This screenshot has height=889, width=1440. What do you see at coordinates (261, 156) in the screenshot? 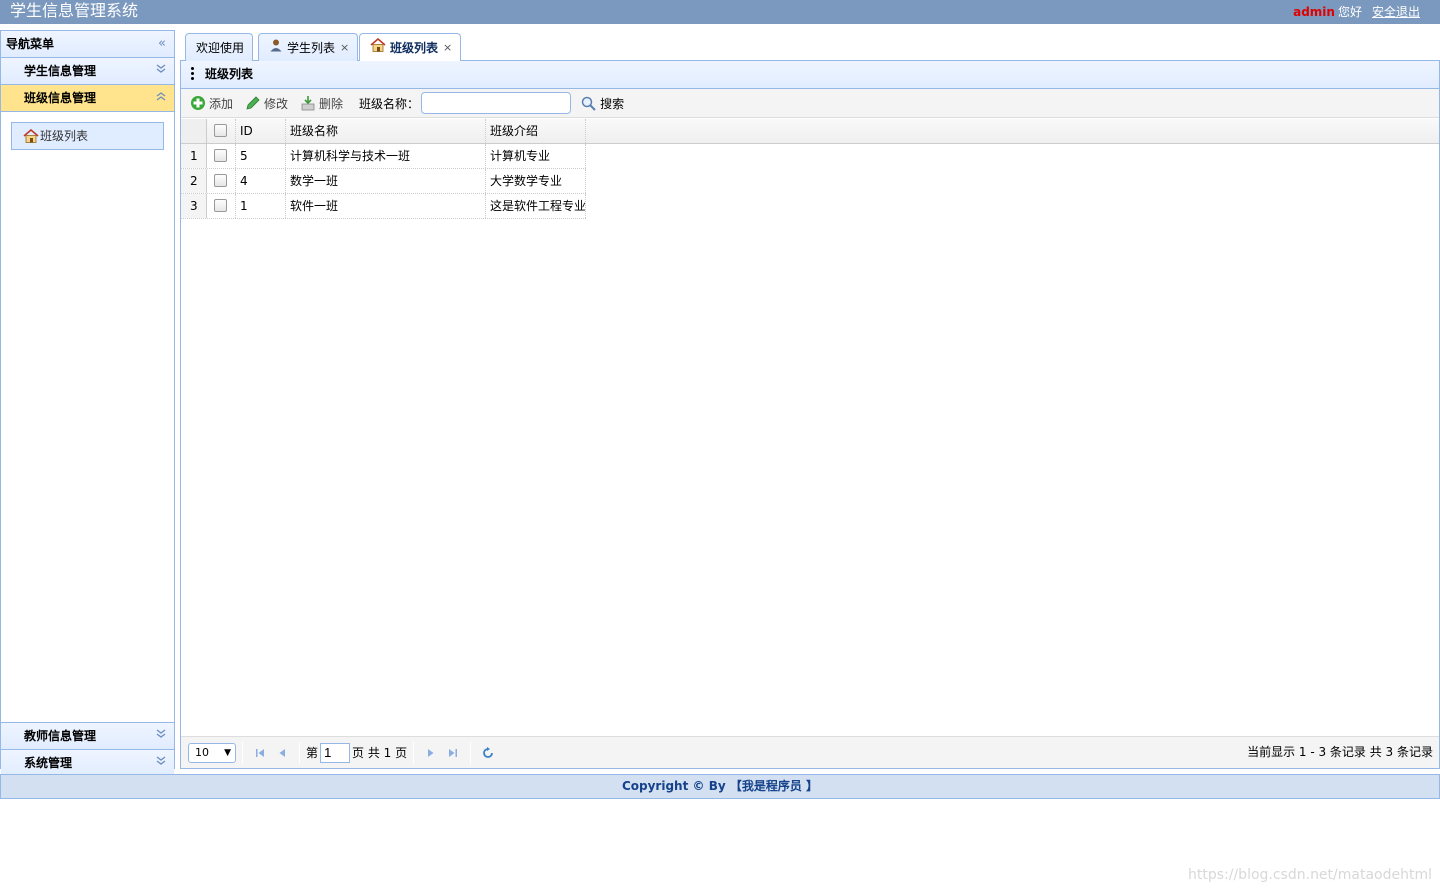
I see `cell-id: 5` at bounding box center [261, 156].